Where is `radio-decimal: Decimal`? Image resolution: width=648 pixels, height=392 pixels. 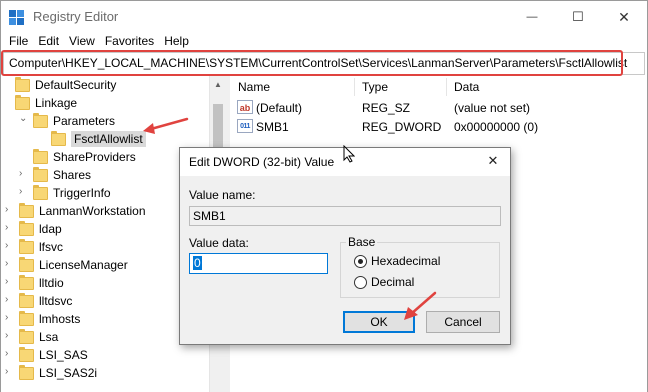 radio-decimal: Decimal is located at coordinates (384, 282).